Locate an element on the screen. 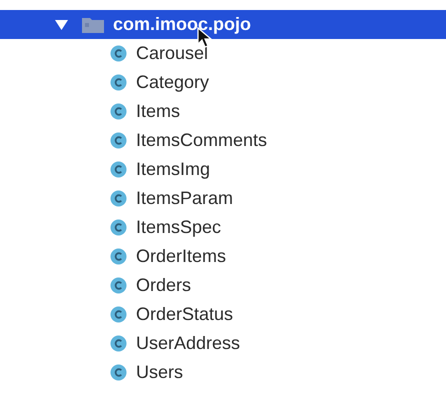  item-label: ItemsComments is located at coordinates (202, 140).